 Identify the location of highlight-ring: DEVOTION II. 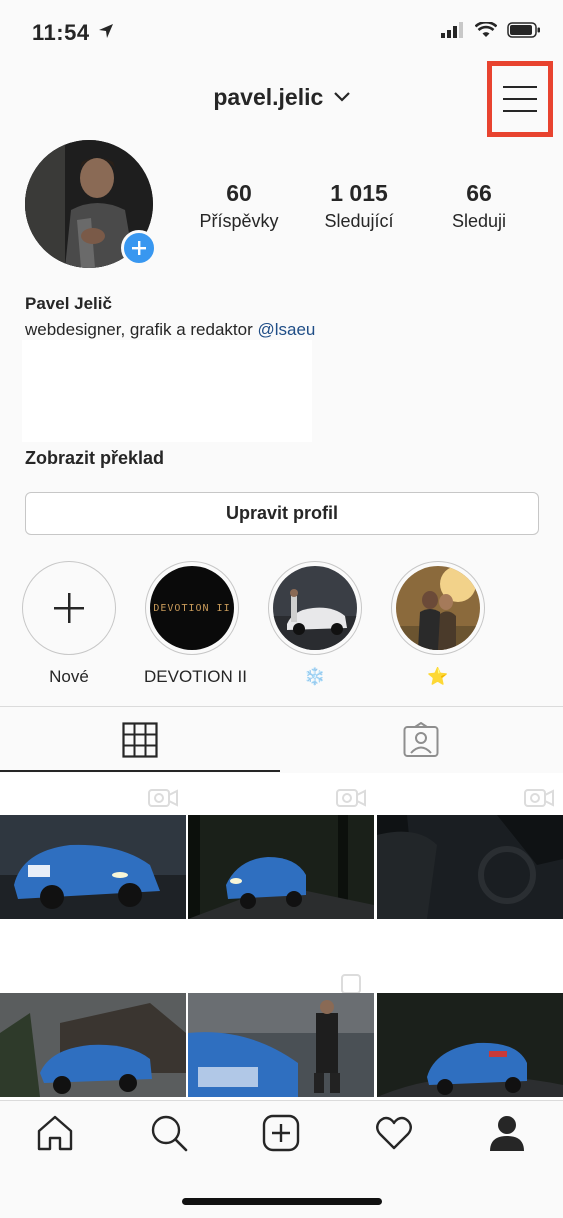
(192, 608).